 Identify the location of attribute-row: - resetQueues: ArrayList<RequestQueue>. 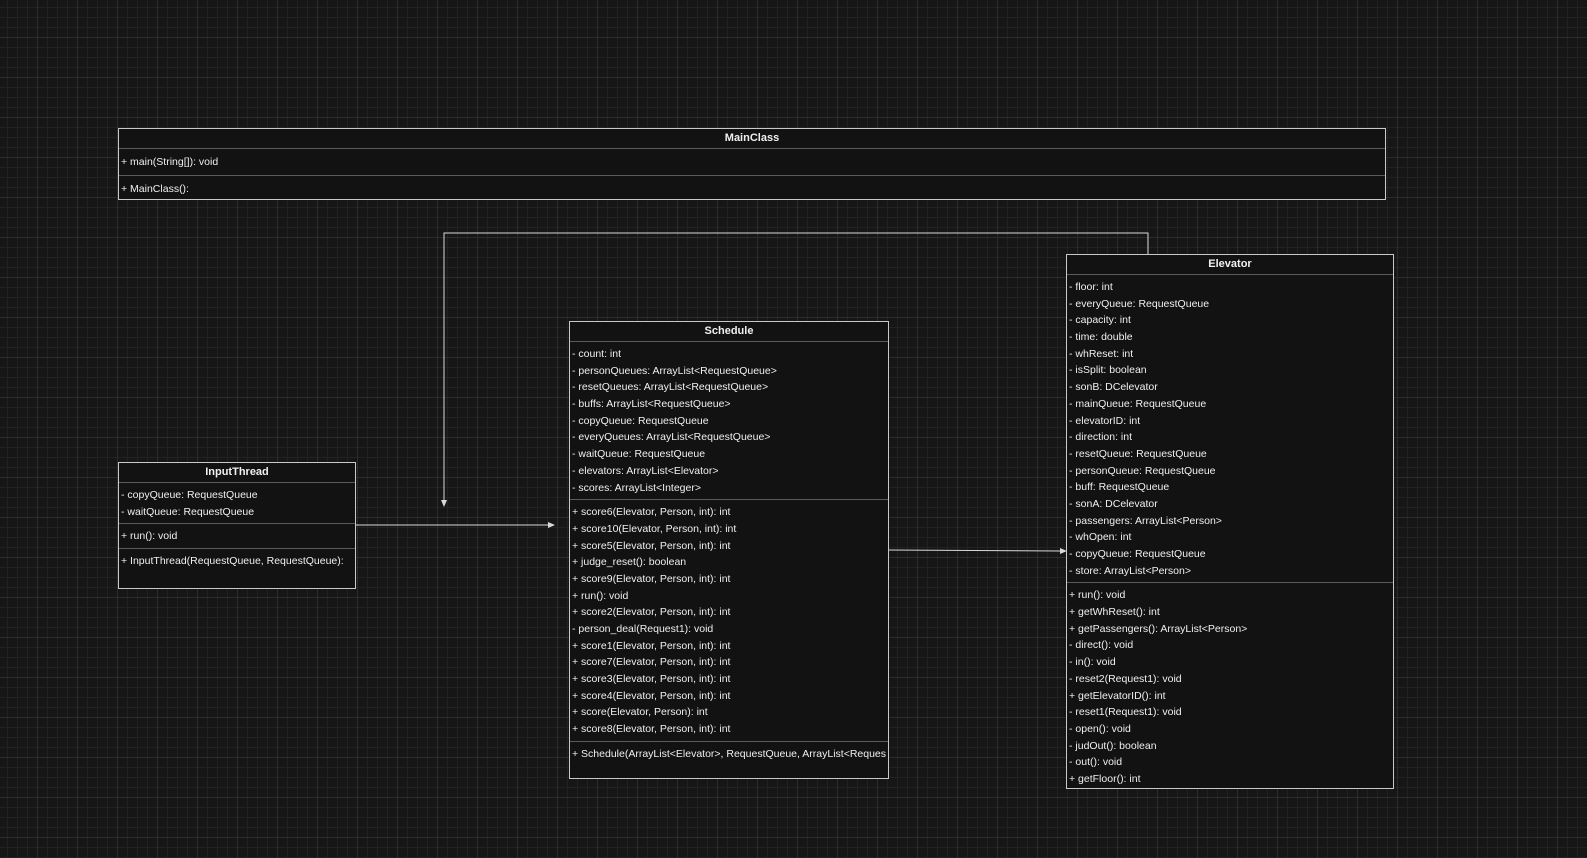
(670, 387).